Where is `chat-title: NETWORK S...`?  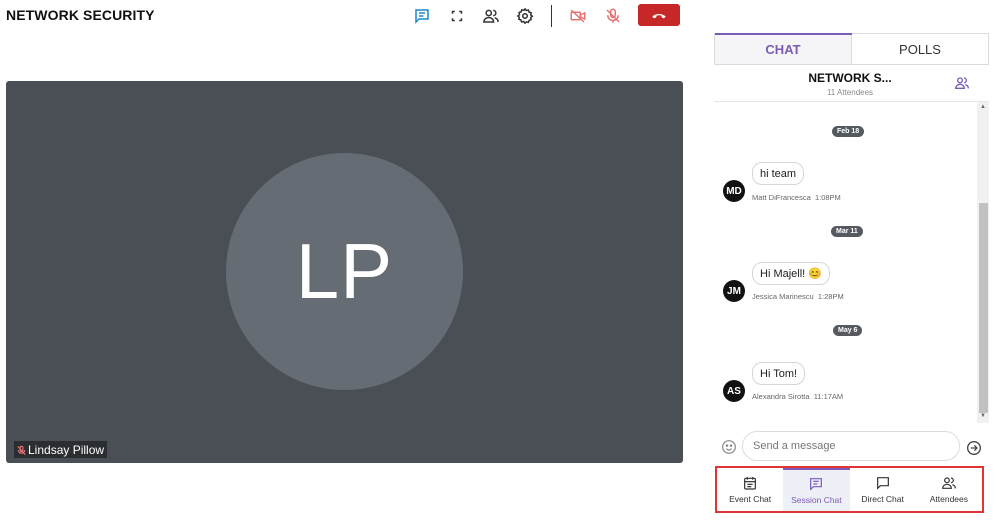
chat-title: NETWORK S... is located at coordinates (850, 78).